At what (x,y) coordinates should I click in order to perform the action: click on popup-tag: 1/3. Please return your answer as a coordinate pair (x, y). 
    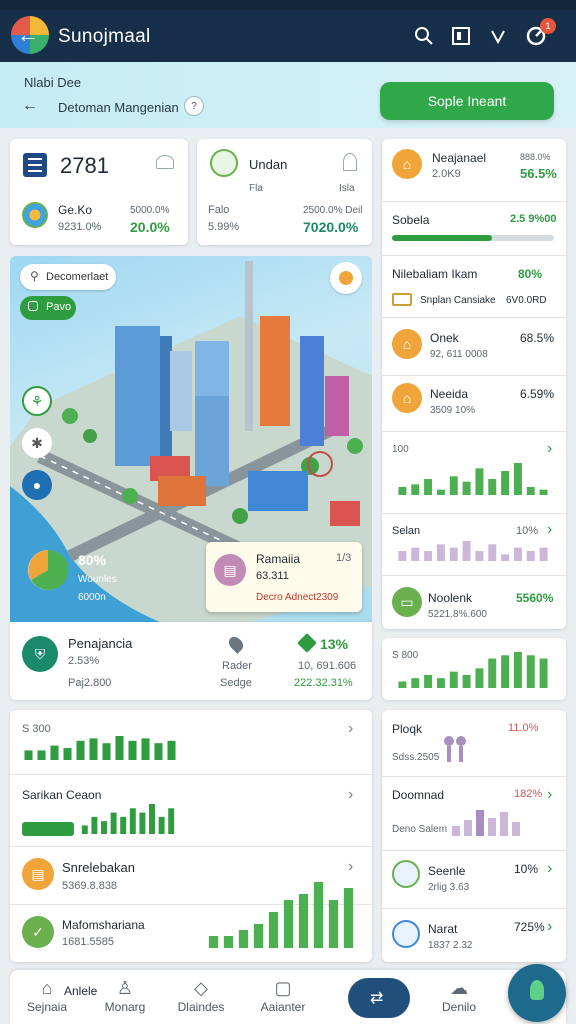
    Looking at the image, I should click on (344, 558).